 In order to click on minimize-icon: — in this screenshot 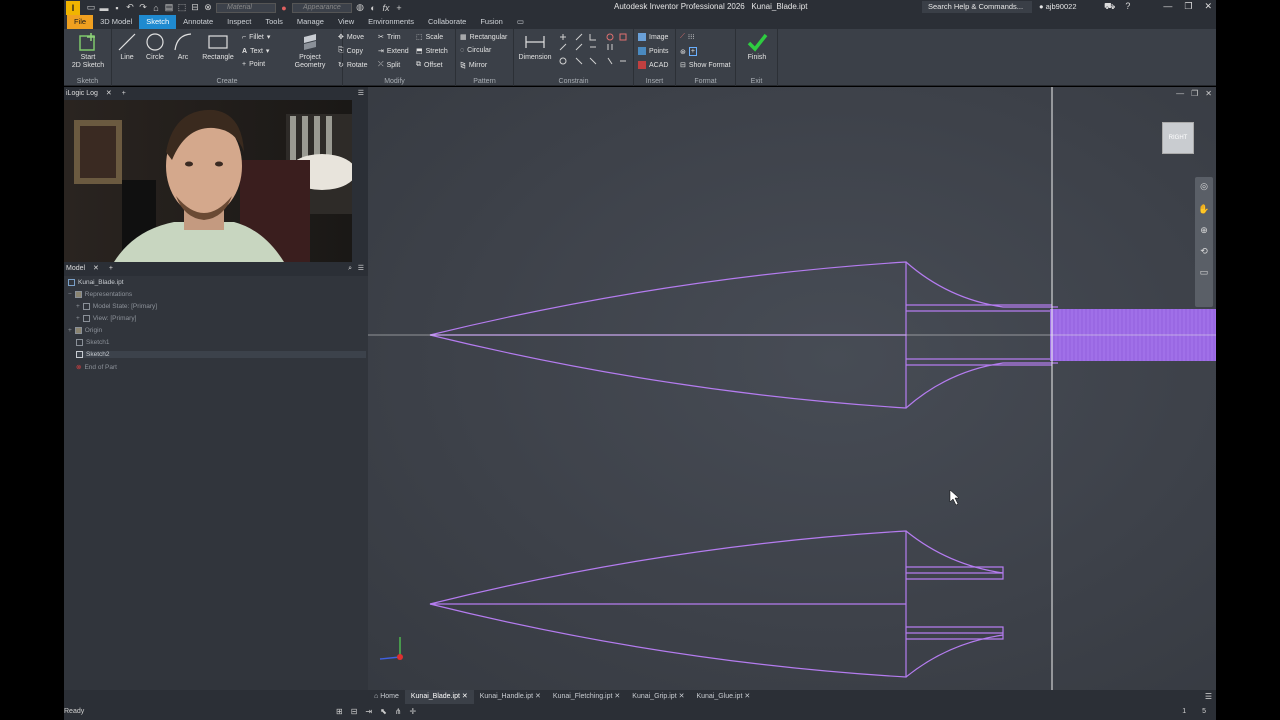, I will do `click(1167, 6)`.